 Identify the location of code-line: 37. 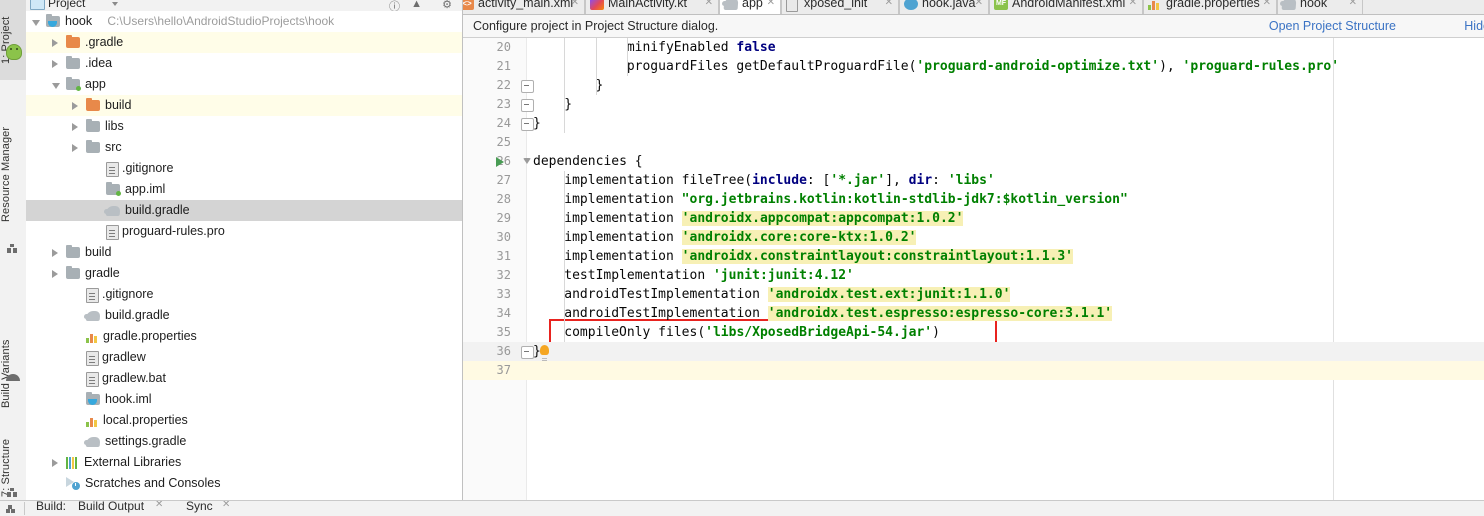
(973, 370).